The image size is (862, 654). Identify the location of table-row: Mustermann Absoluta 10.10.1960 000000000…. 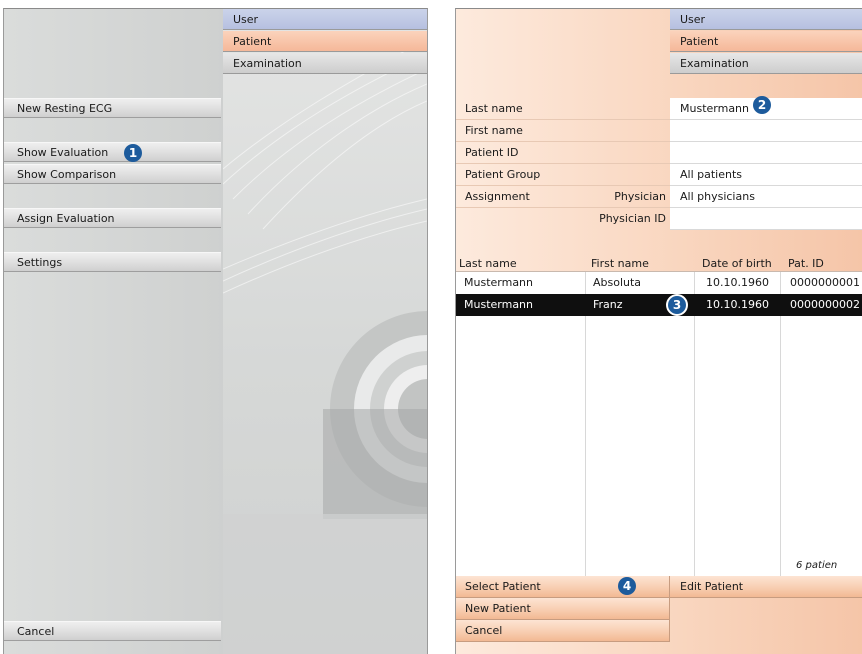
(659, 283).